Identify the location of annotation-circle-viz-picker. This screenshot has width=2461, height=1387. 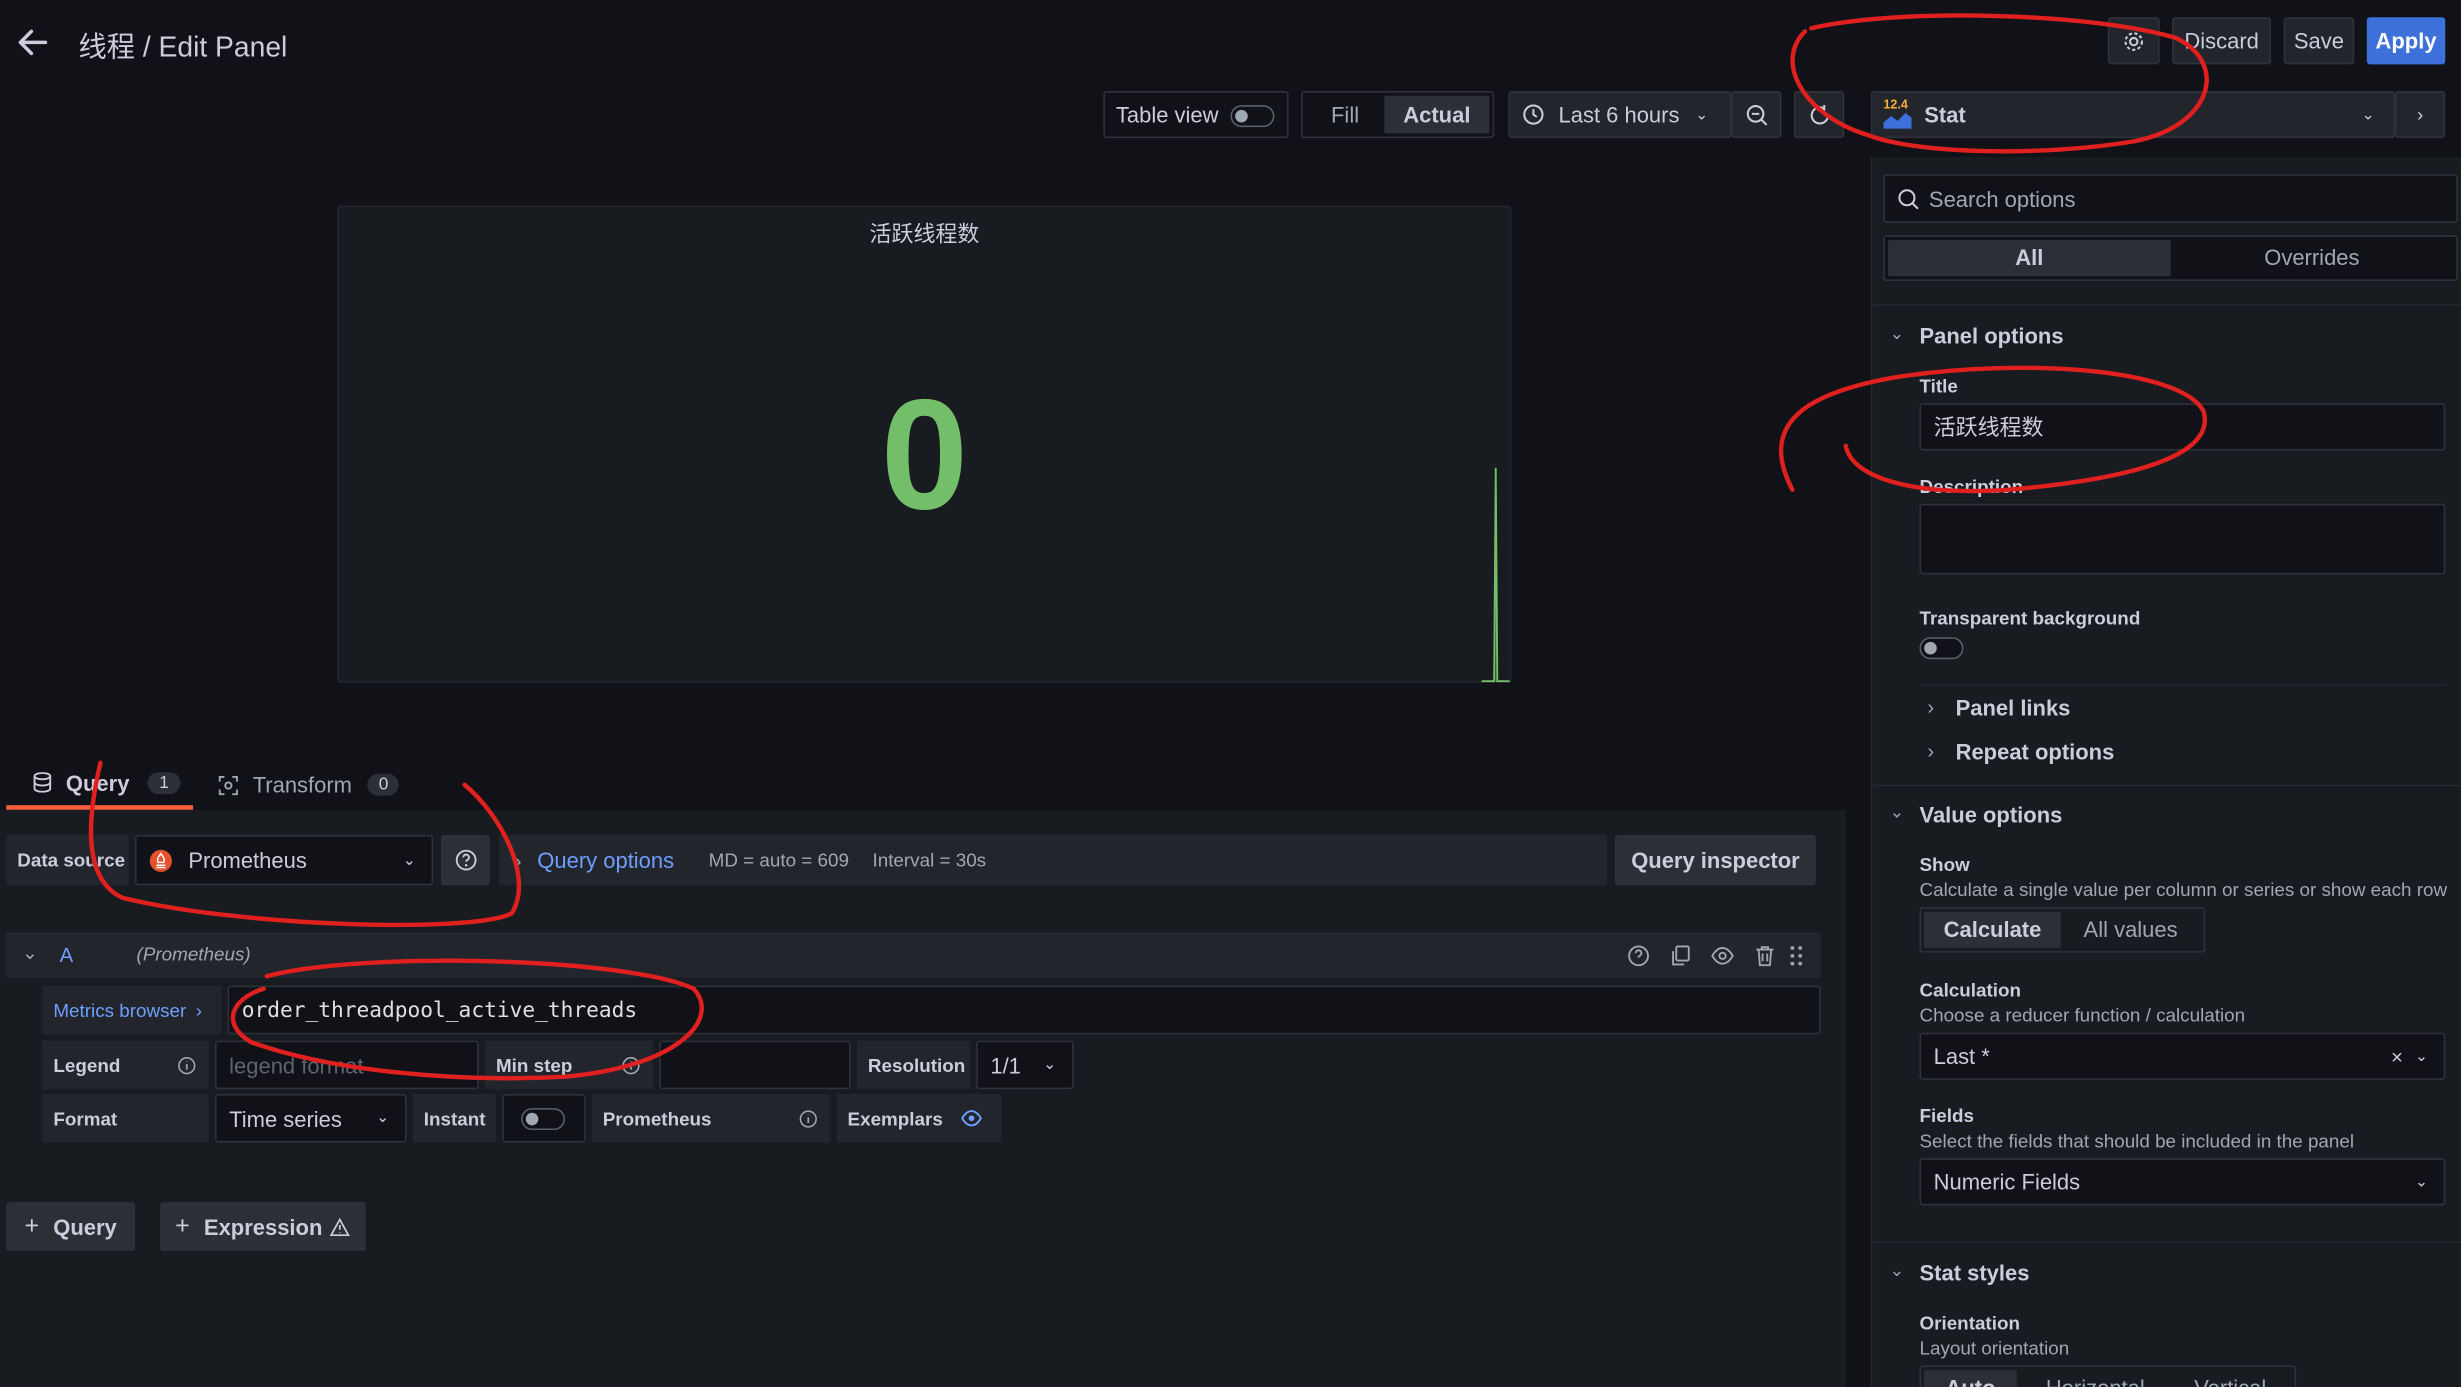
(1999, 83).